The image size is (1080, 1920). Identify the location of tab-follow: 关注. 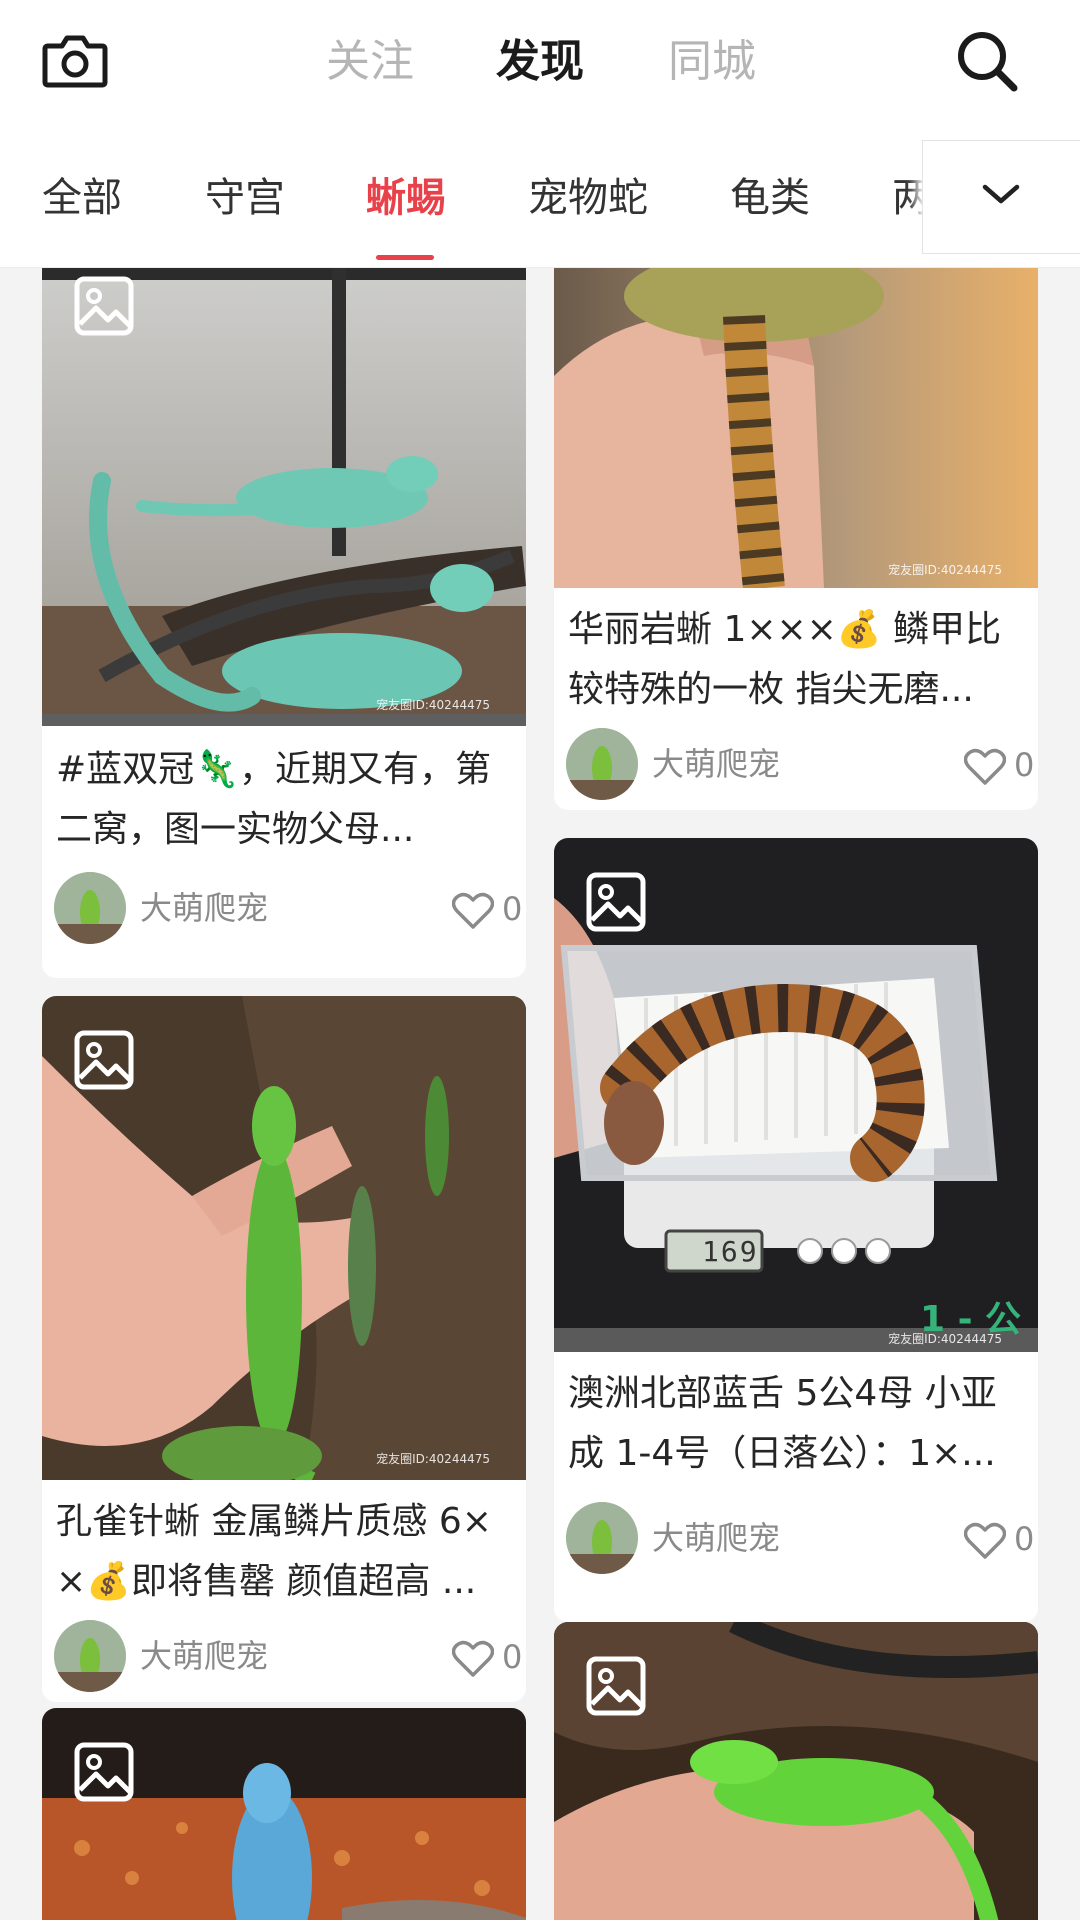
(370, 62).